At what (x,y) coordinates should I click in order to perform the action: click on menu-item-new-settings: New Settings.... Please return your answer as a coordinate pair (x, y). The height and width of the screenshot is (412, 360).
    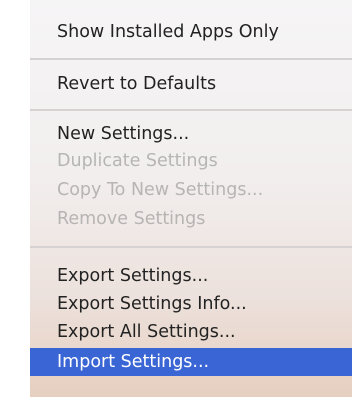
    Looking at the image, I should click on (191, 134).